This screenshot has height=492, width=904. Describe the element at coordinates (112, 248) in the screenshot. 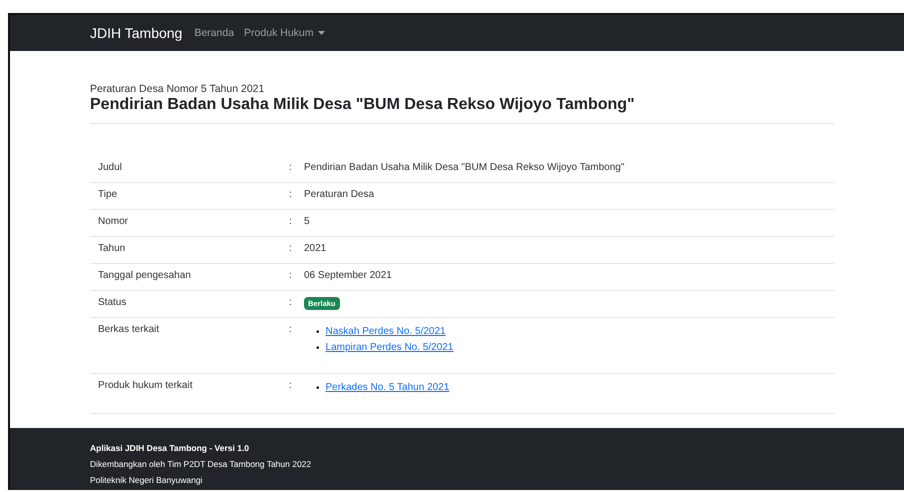

I see `field-label: Tahun` at that location.